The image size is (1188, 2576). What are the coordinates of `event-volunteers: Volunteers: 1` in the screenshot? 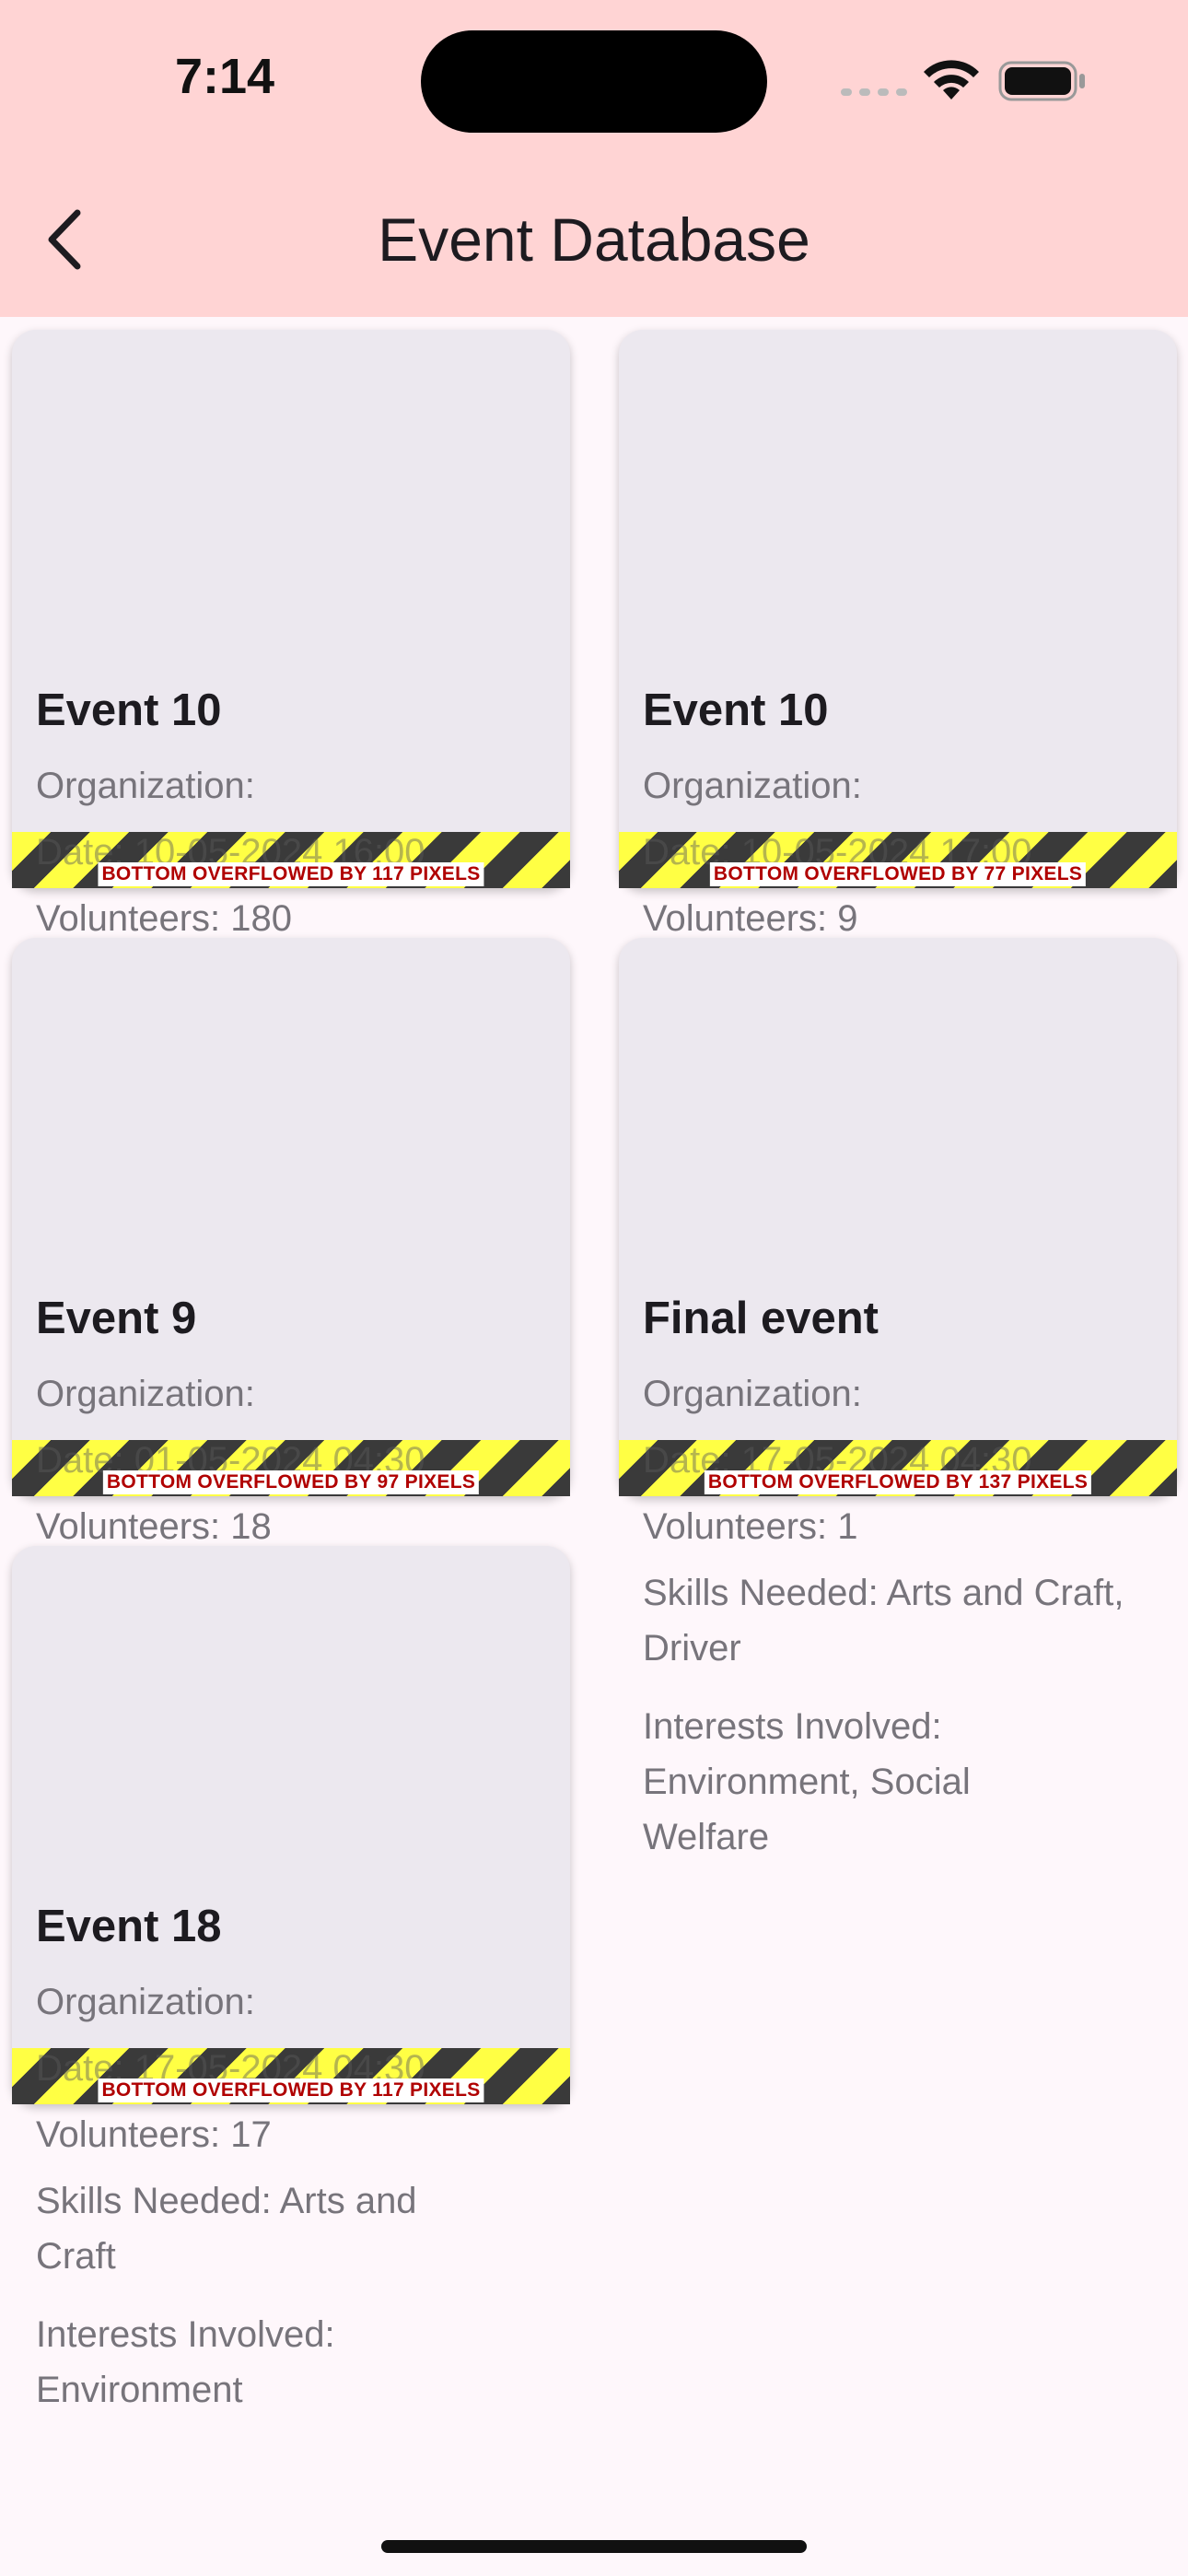 It's located at (750, 1526).